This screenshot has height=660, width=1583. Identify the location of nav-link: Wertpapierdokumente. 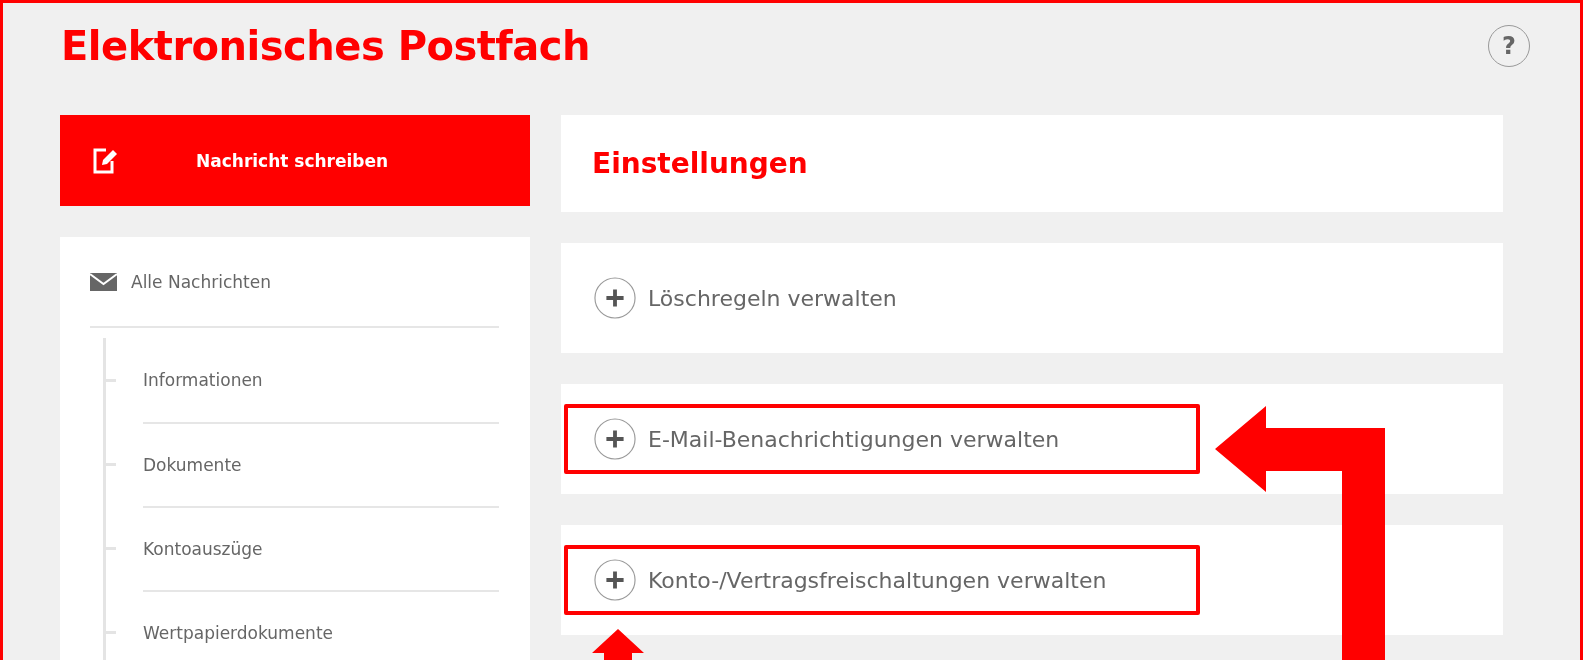
(321, 625).